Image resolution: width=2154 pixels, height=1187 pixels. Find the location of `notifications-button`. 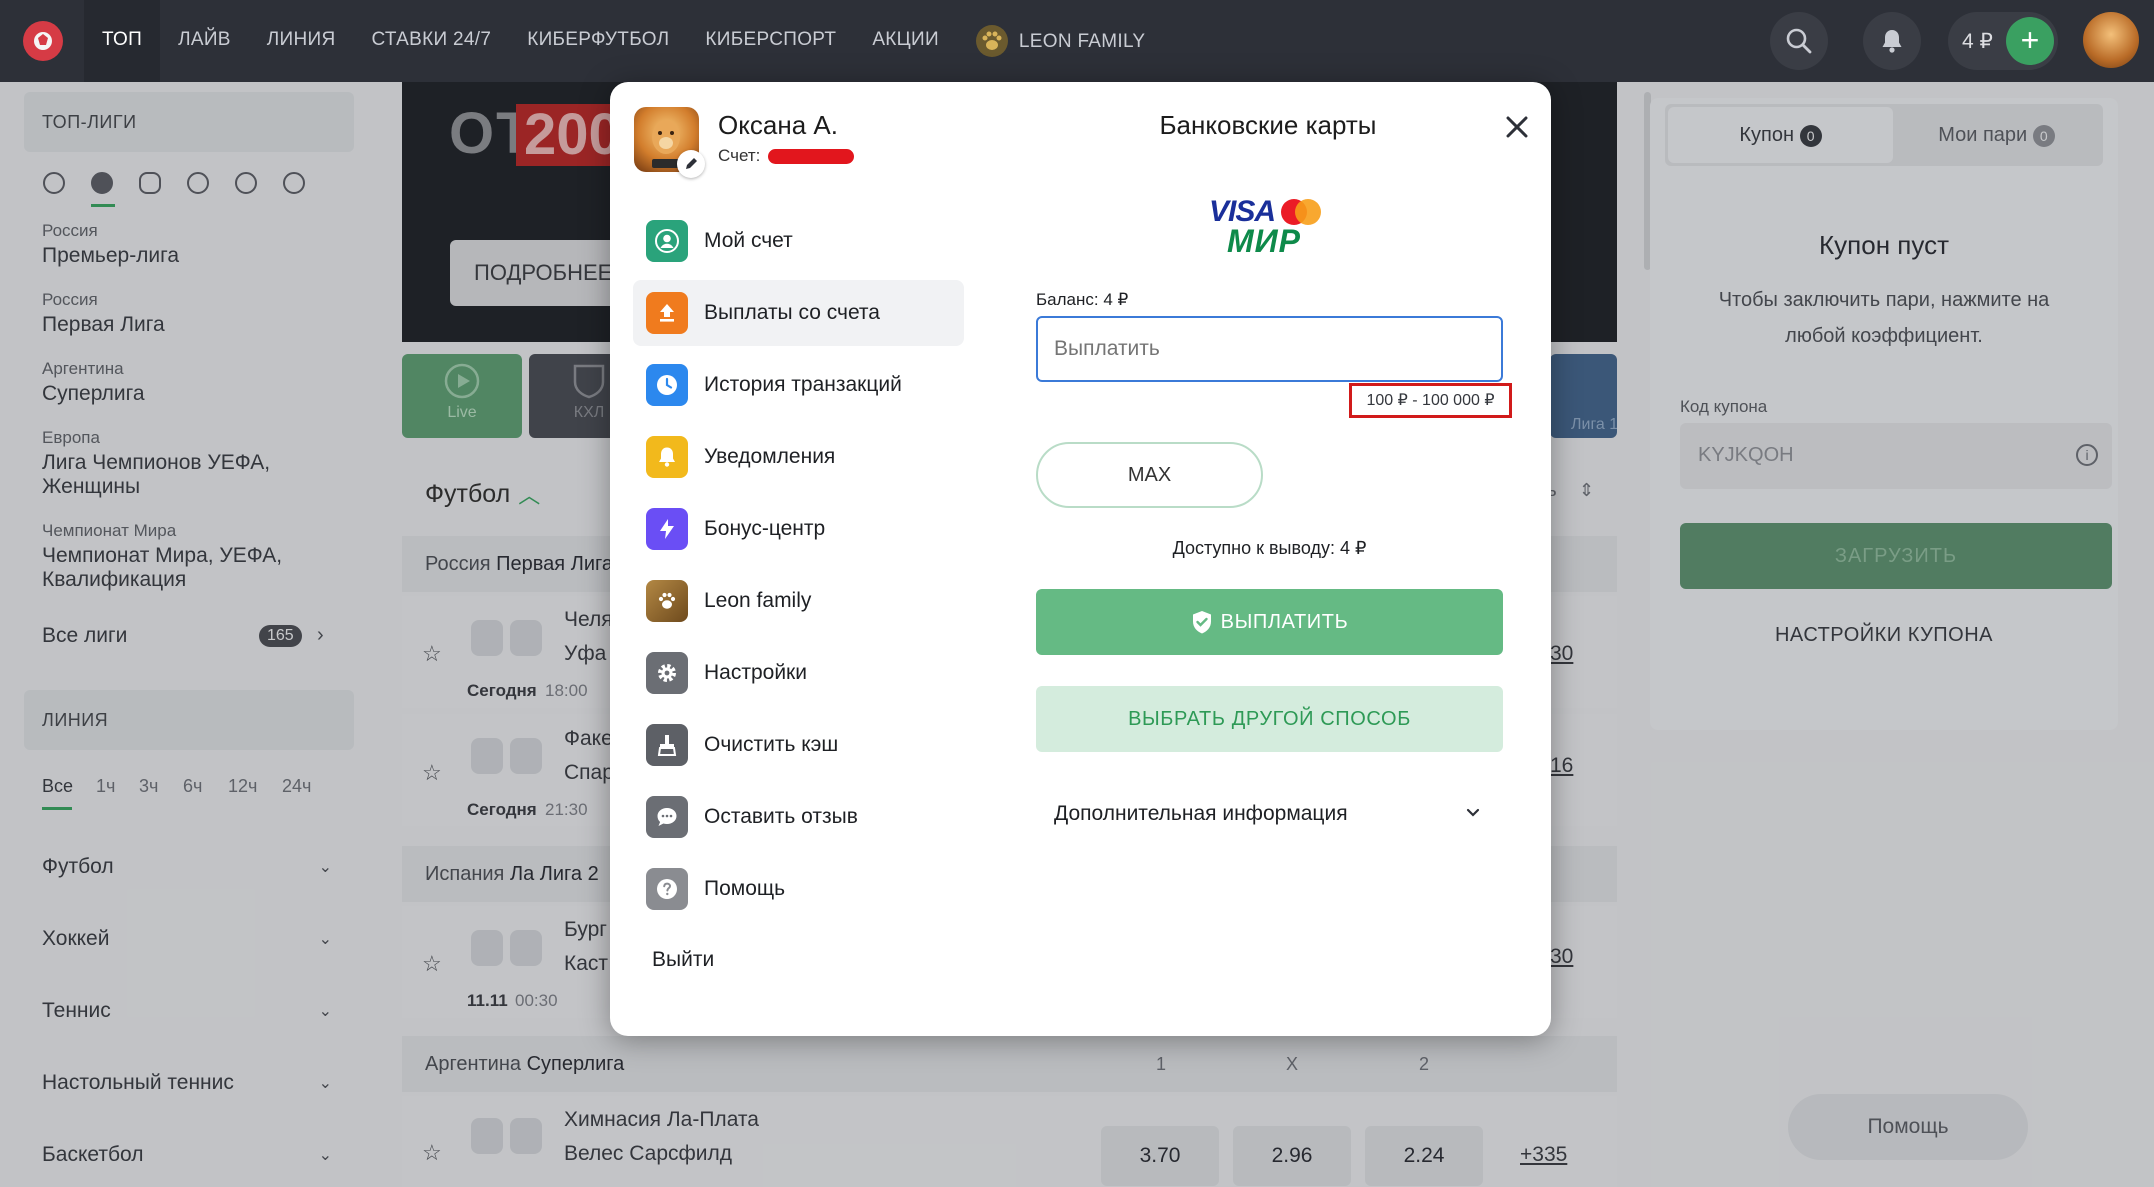

notifications-button is located at coordinates (1892, 41).